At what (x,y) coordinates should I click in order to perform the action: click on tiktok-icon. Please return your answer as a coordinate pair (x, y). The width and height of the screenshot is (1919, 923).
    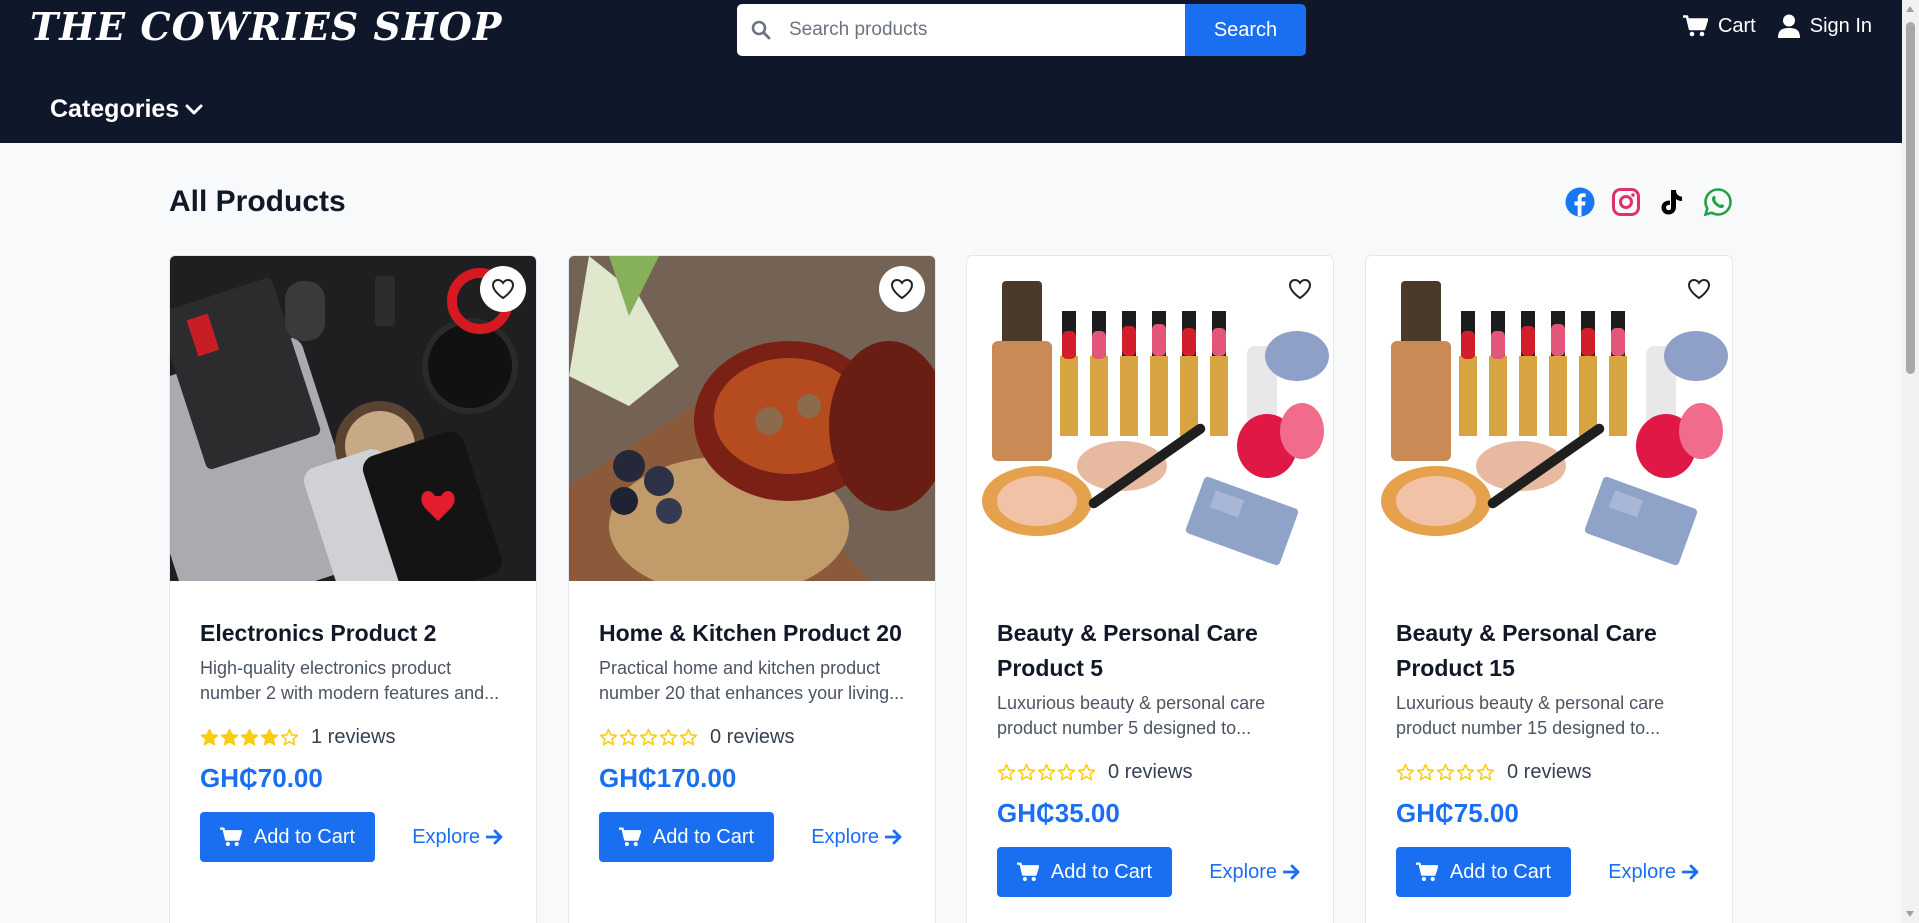
    Looking at the image, I should click on (1672, 202).